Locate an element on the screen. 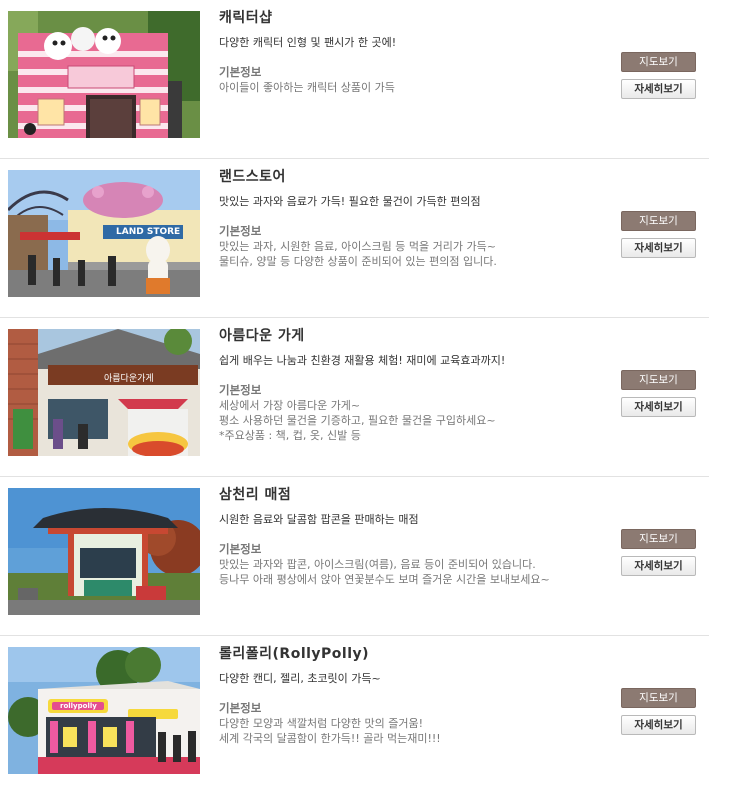  shop-detail-line: 물티슈, 양말 등 다양한 상품이 준비되어 있는 편의점 입니다. is located at coordinates (358, 261).